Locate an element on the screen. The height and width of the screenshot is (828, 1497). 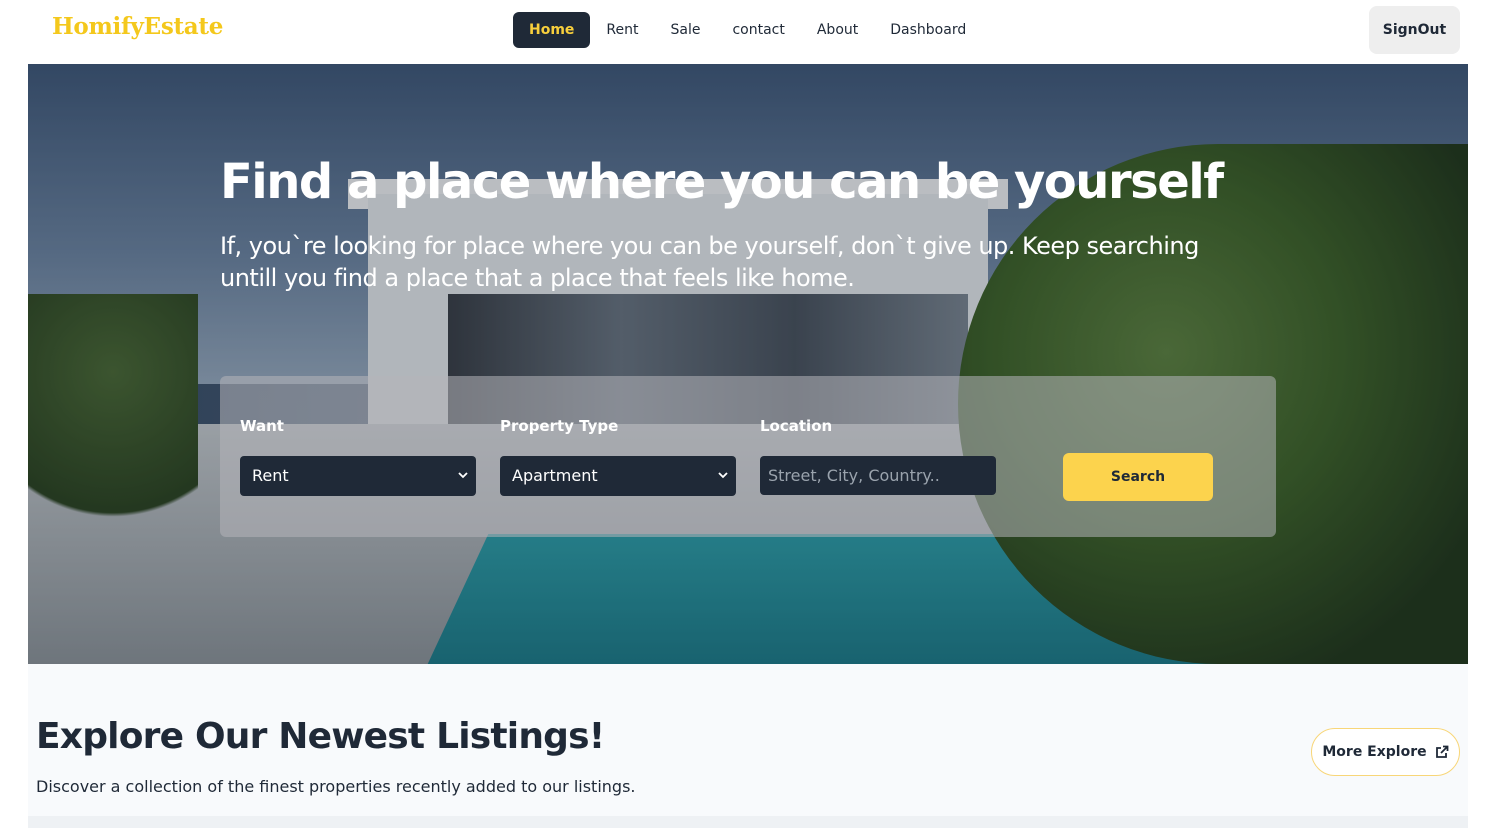
property-type-select-value: Apartment is located at coordinates (555, 475).